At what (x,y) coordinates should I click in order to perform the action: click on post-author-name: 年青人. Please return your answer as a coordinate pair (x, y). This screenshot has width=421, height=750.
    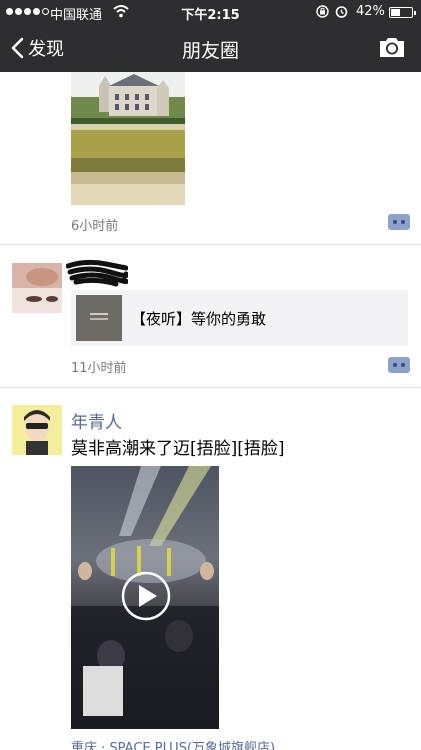
    Looking at the image, I should click on (96, 420).